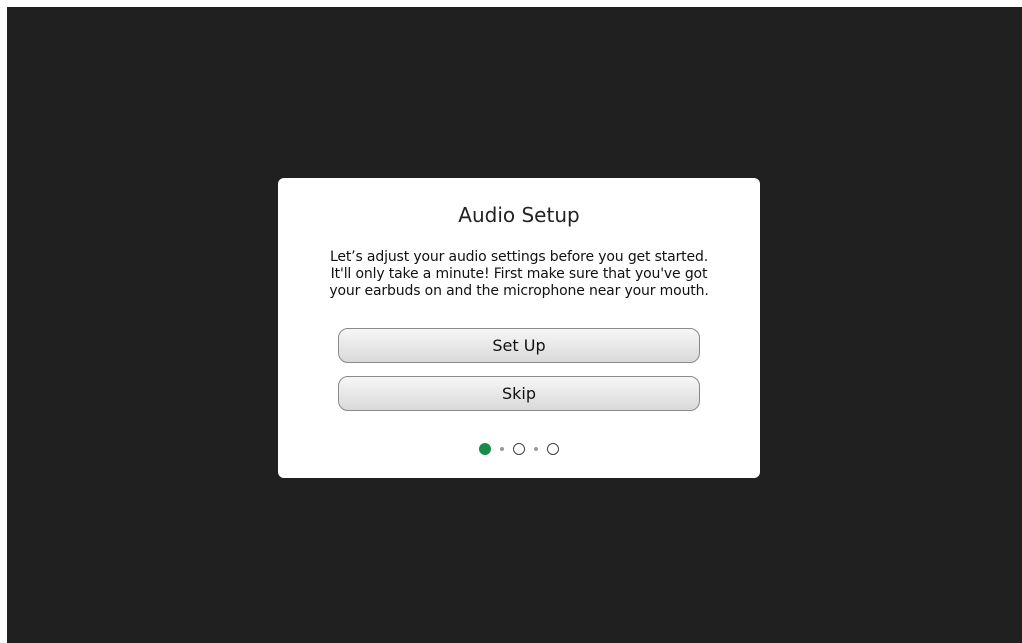  Describe the element at coordinates (519, 345) in the screenshot. I see `set-up-button: Set Up` at that location.